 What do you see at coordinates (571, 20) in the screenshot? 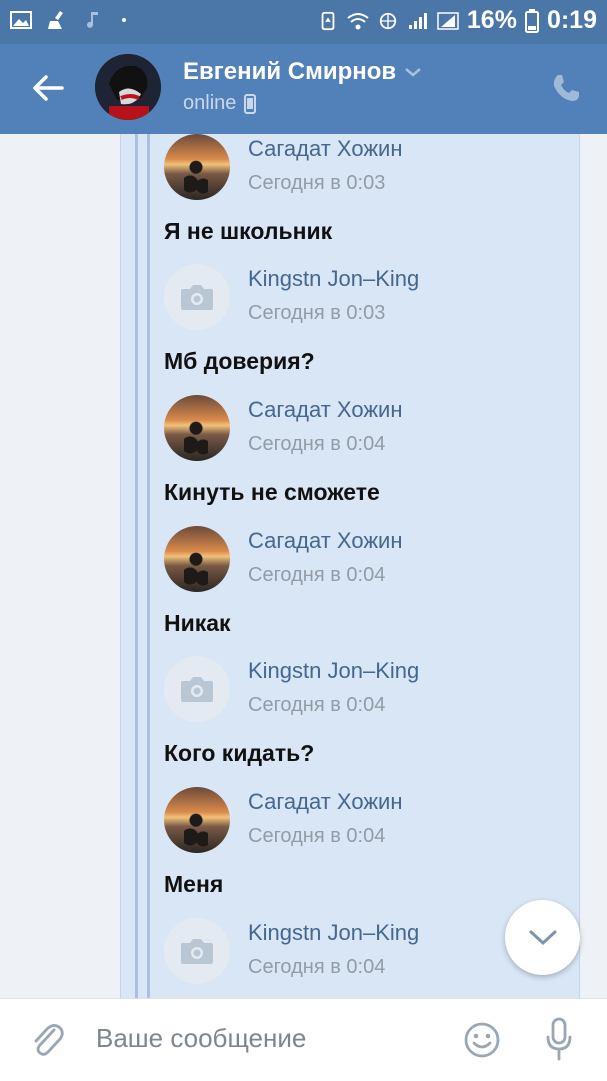
I see `clock: 0:19` at bounding box center [571, 20].